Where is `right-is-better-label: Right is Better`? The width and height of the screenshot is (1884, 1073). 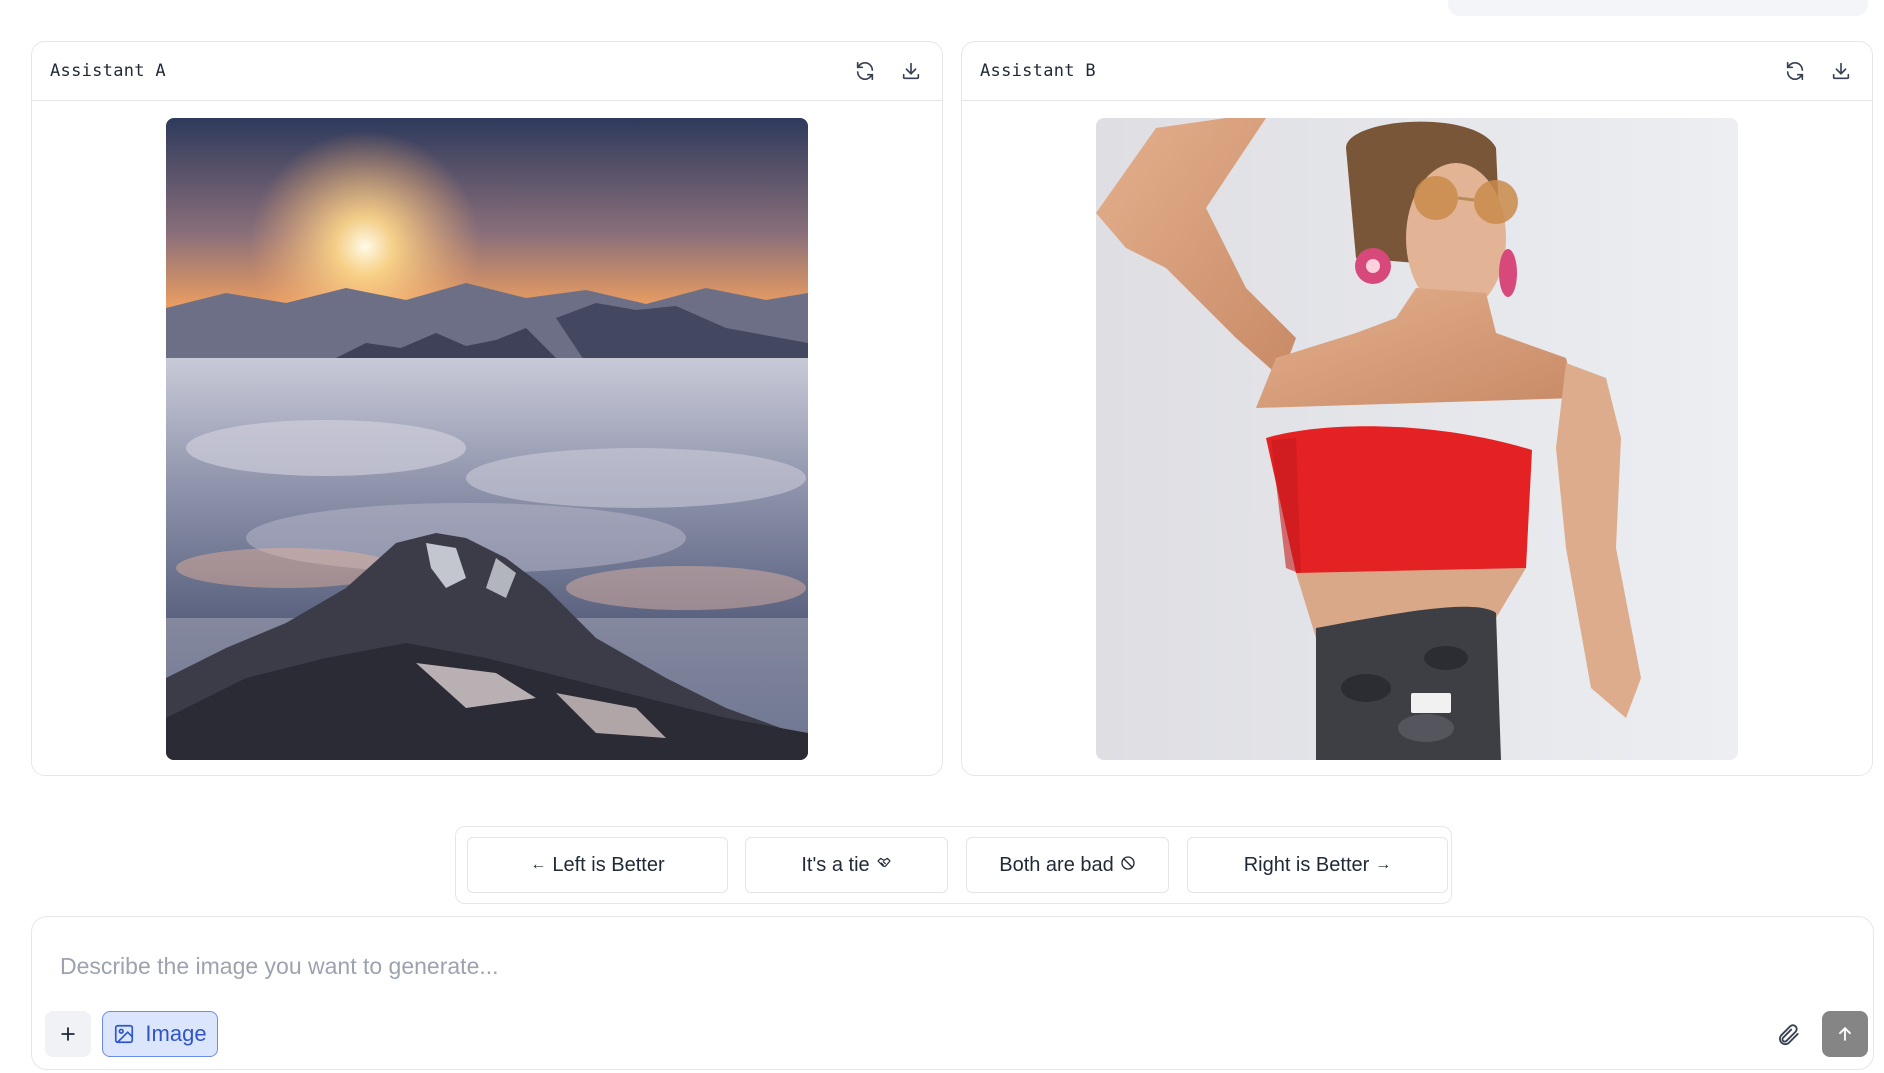 right-is-better-label: Right is Better is located at coordinates (1306, 864).